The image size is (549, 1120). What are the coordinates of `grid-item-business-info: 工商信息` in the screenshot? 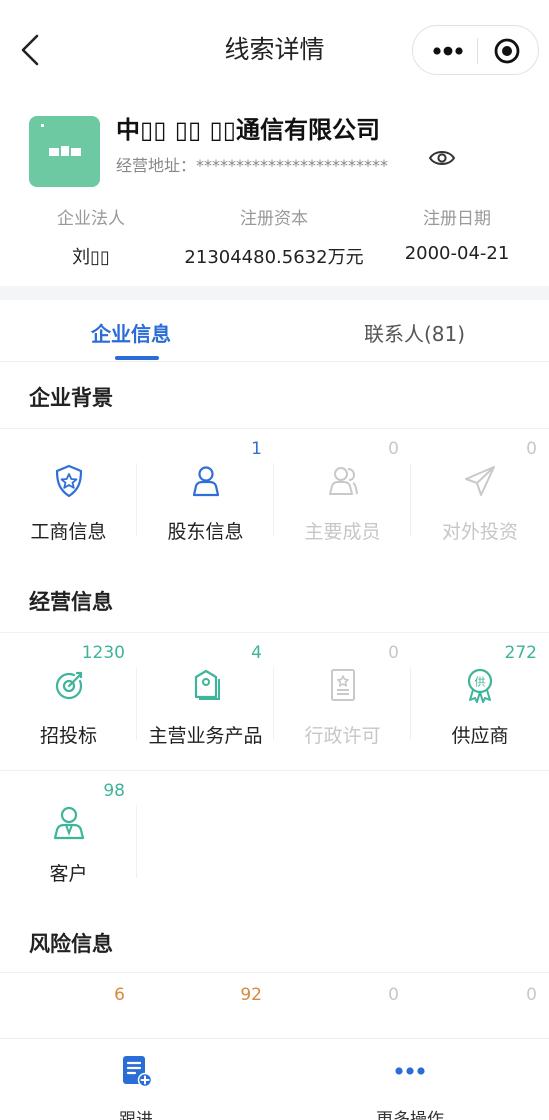 It's located at (68, 497).